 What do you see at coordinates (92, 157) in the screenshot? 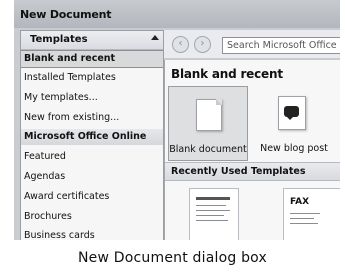
I see `sidebar-item-featured: Featured` at bounding box center [92, 157].